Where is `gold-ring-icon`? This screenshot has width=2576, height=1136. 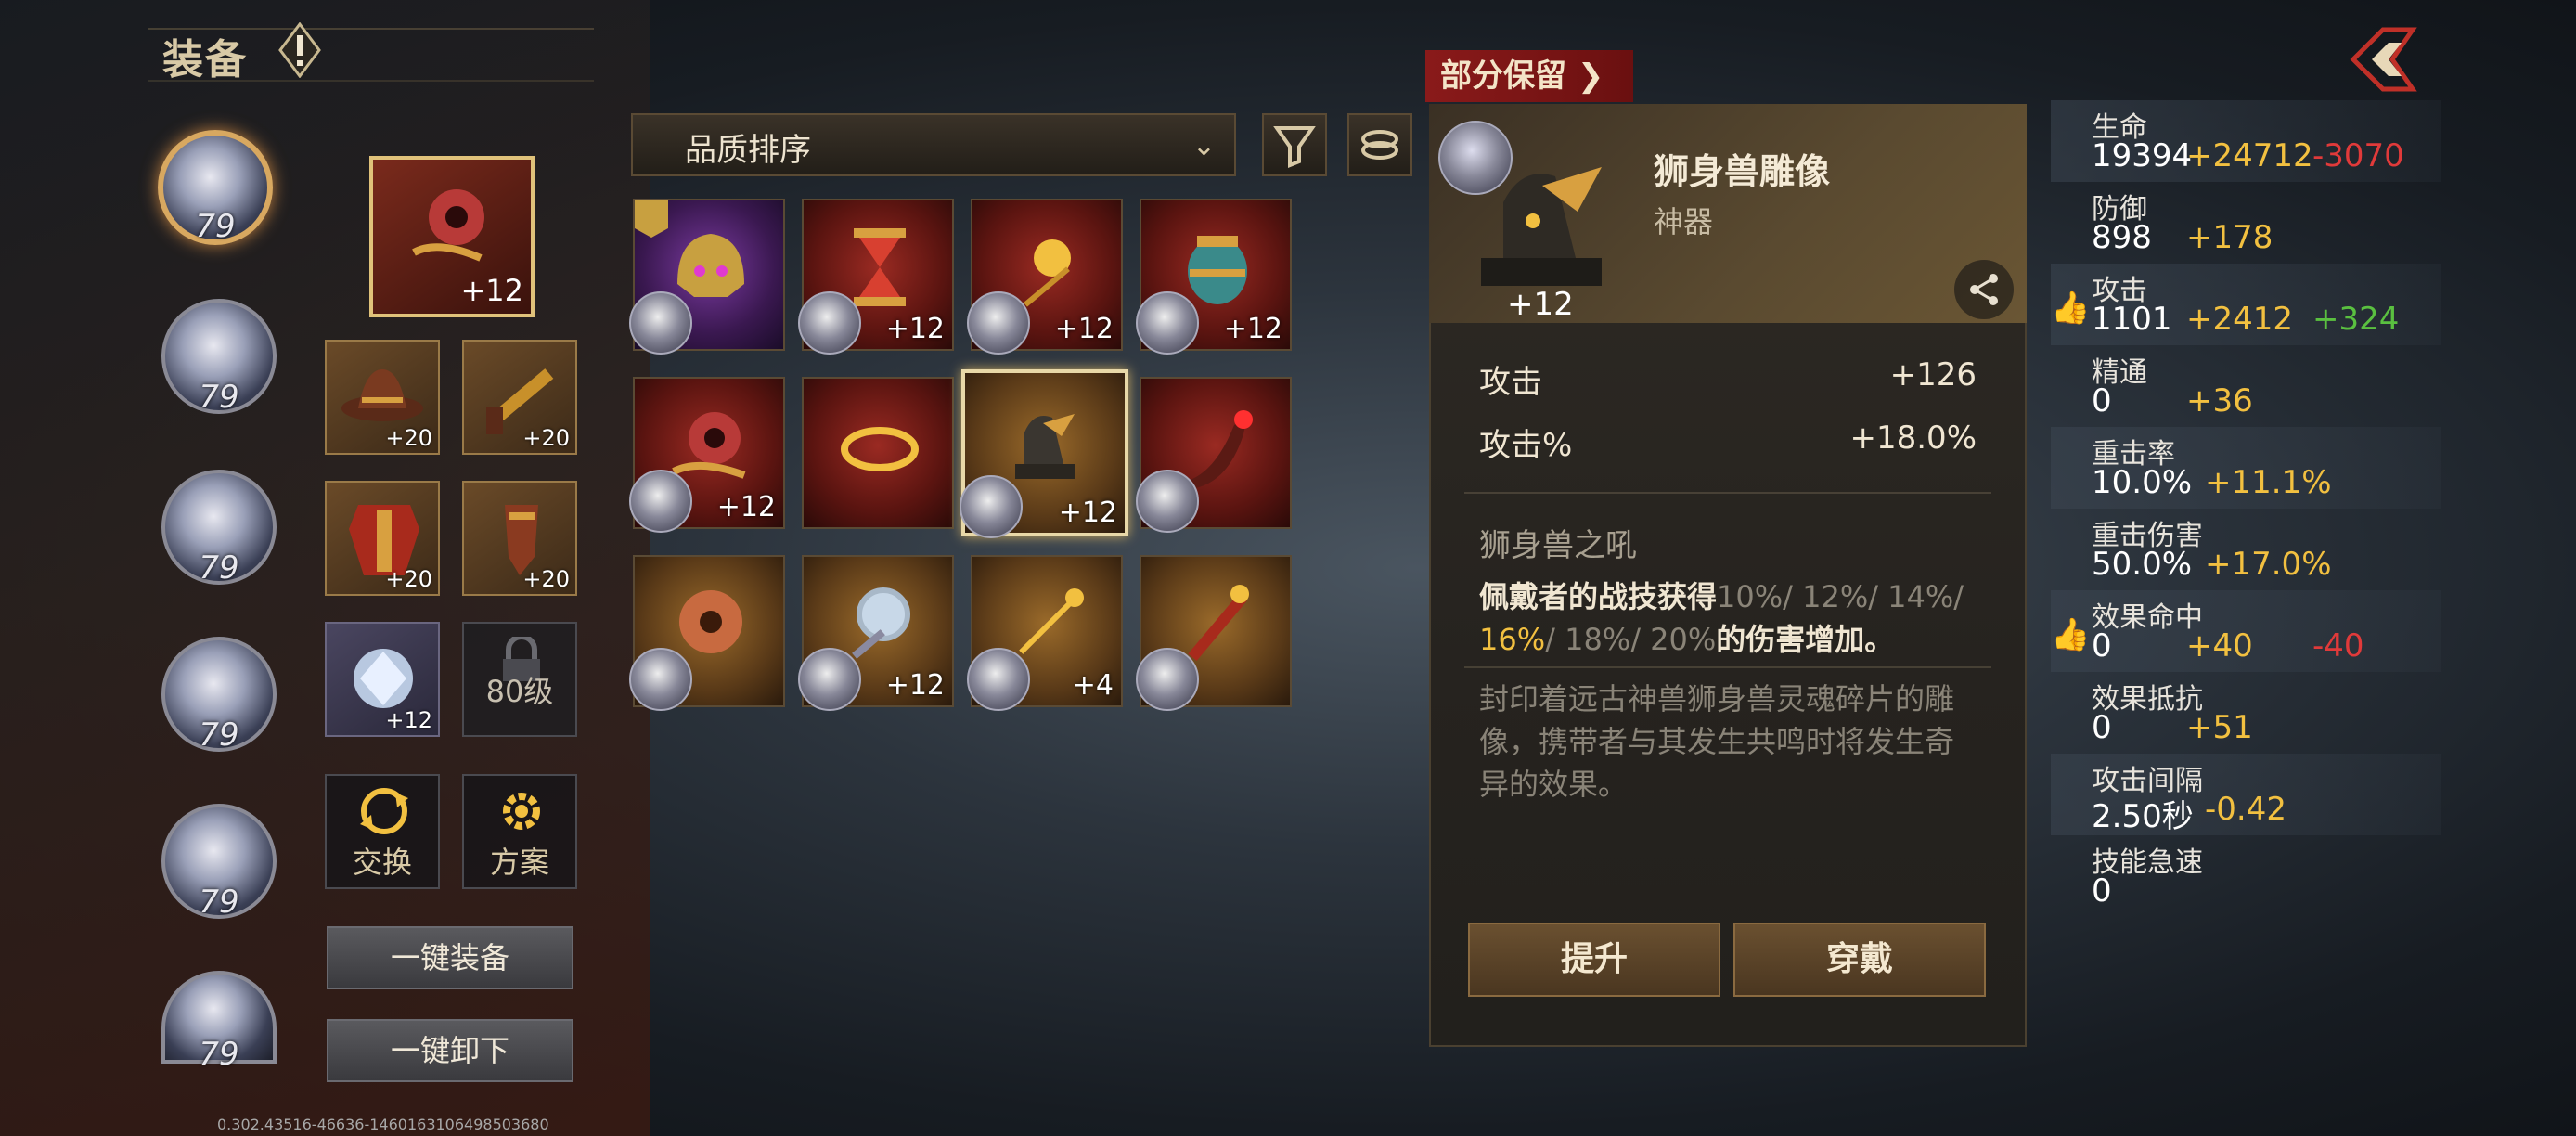
gold-ring-icon is located at coordinates (880, 449).